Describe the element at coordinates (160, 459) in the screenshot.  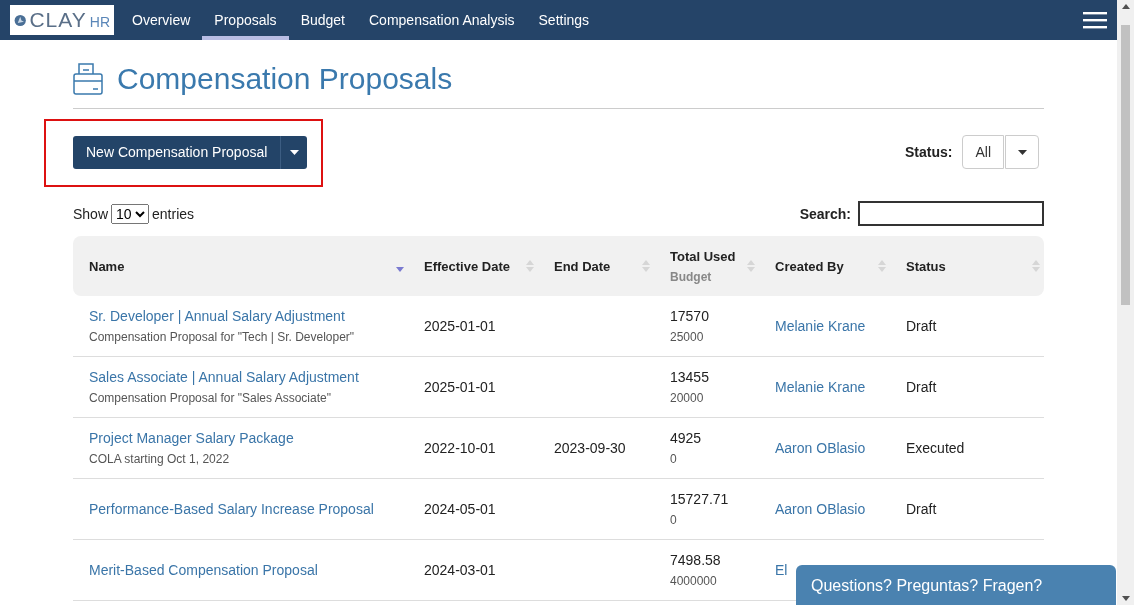
I see `proposal-description: COLA starting Oct 1, 2022` at that location.